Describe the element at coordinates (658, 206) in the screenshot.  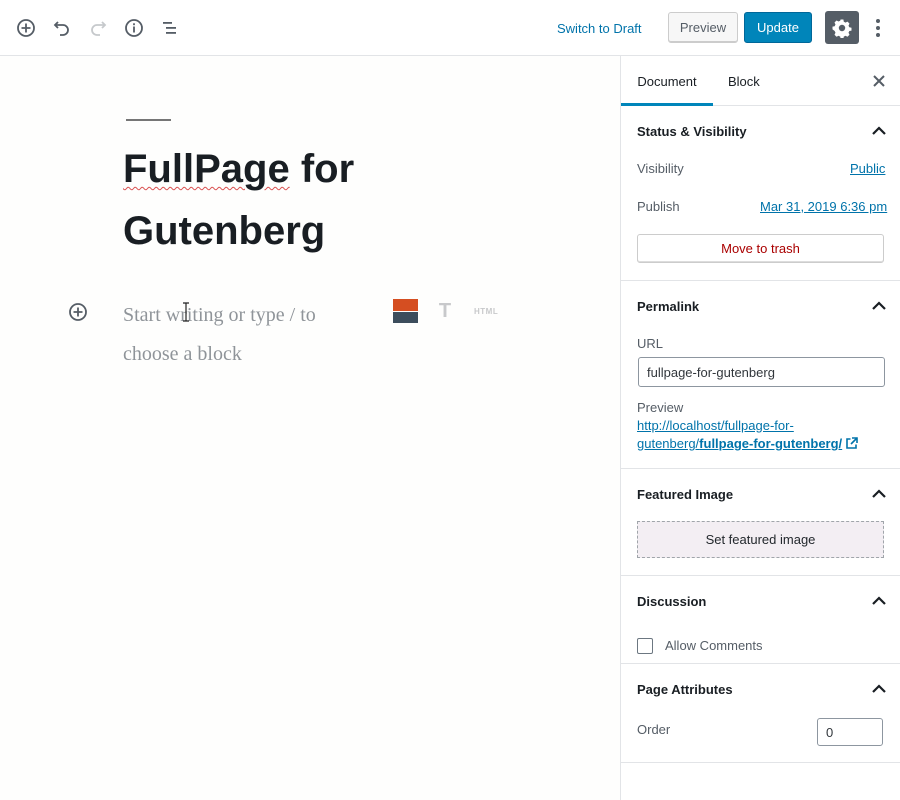
I see `publish-label: Publish` at that location.